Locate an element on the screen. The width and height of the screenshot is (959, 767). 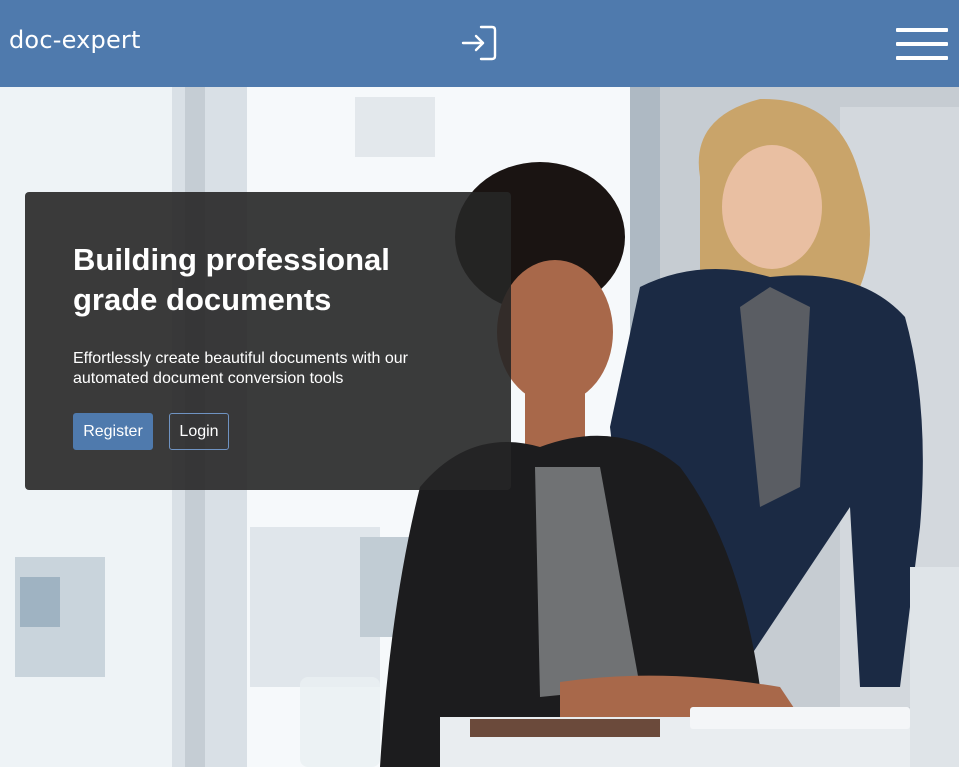
hero-title: Building professional grade documents is located at coordinates (231, 279).